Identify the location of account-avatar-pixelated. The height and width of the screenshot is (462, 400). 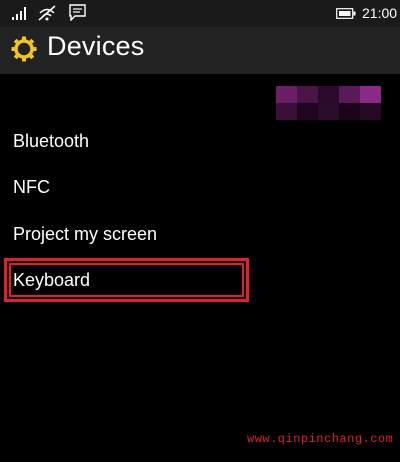
(328, 103).